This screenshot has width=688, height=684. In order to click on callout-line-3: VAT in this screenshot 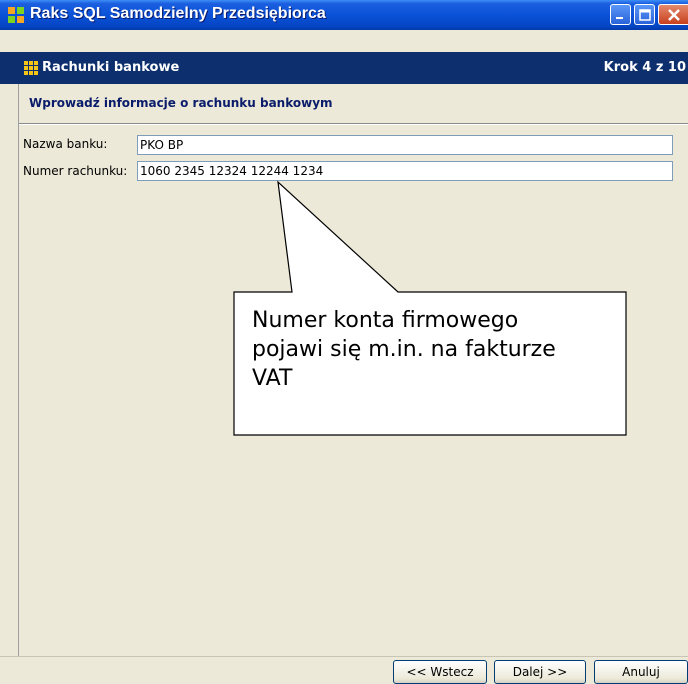, I will do `click(272, 378)`.